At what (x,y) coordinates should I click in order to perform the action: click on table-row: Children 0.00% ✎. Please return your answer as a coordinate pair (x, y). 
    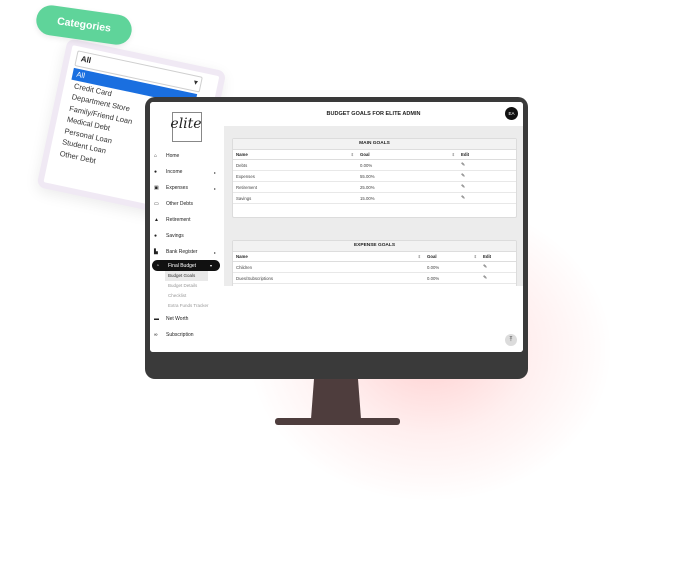
    Looking at the image, I should click on (374, 267).